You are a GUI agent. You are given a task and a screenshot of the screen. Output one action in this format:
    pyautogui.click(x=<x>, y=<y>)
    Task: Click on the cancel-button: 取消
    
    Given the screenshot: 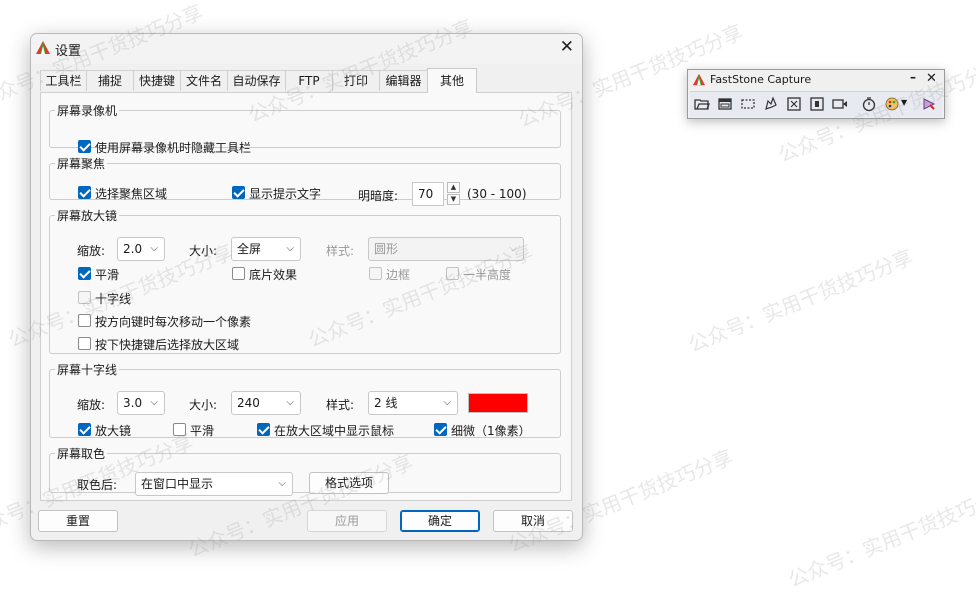 What is the action you would take?
    pyautogui.click(x=533, y=521)
    